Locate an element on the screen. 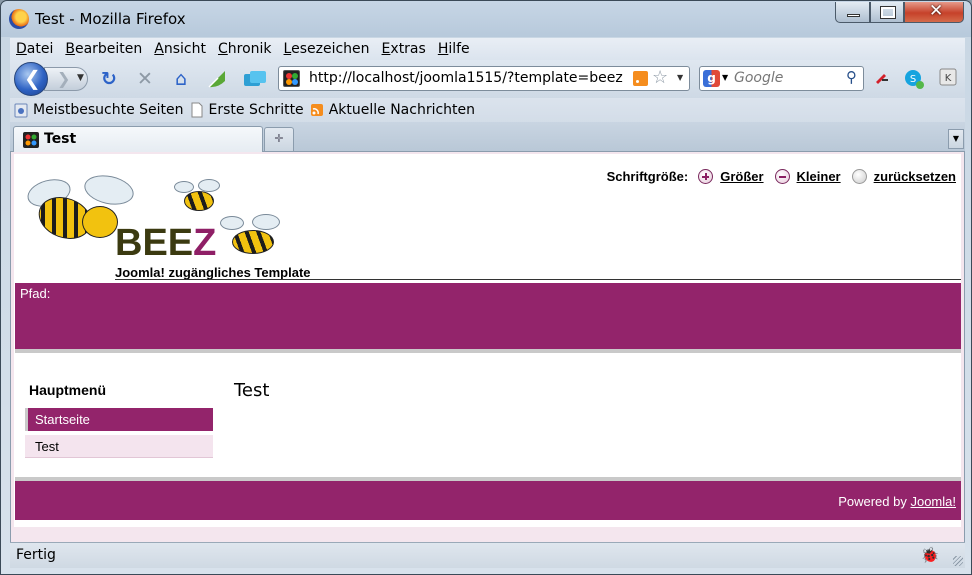  footer-text: Powered by Joomla! is located at coordinates (897, 501).